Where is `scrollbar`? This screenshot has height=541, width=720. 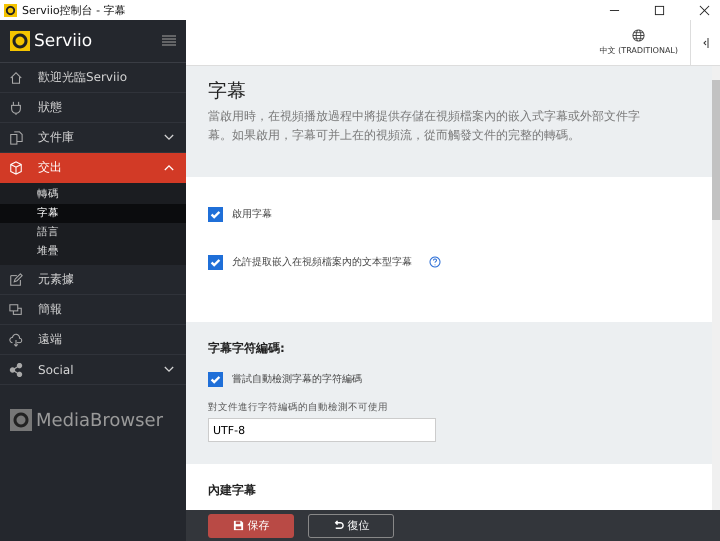 scrollbar is located at coordinates (716, 288).